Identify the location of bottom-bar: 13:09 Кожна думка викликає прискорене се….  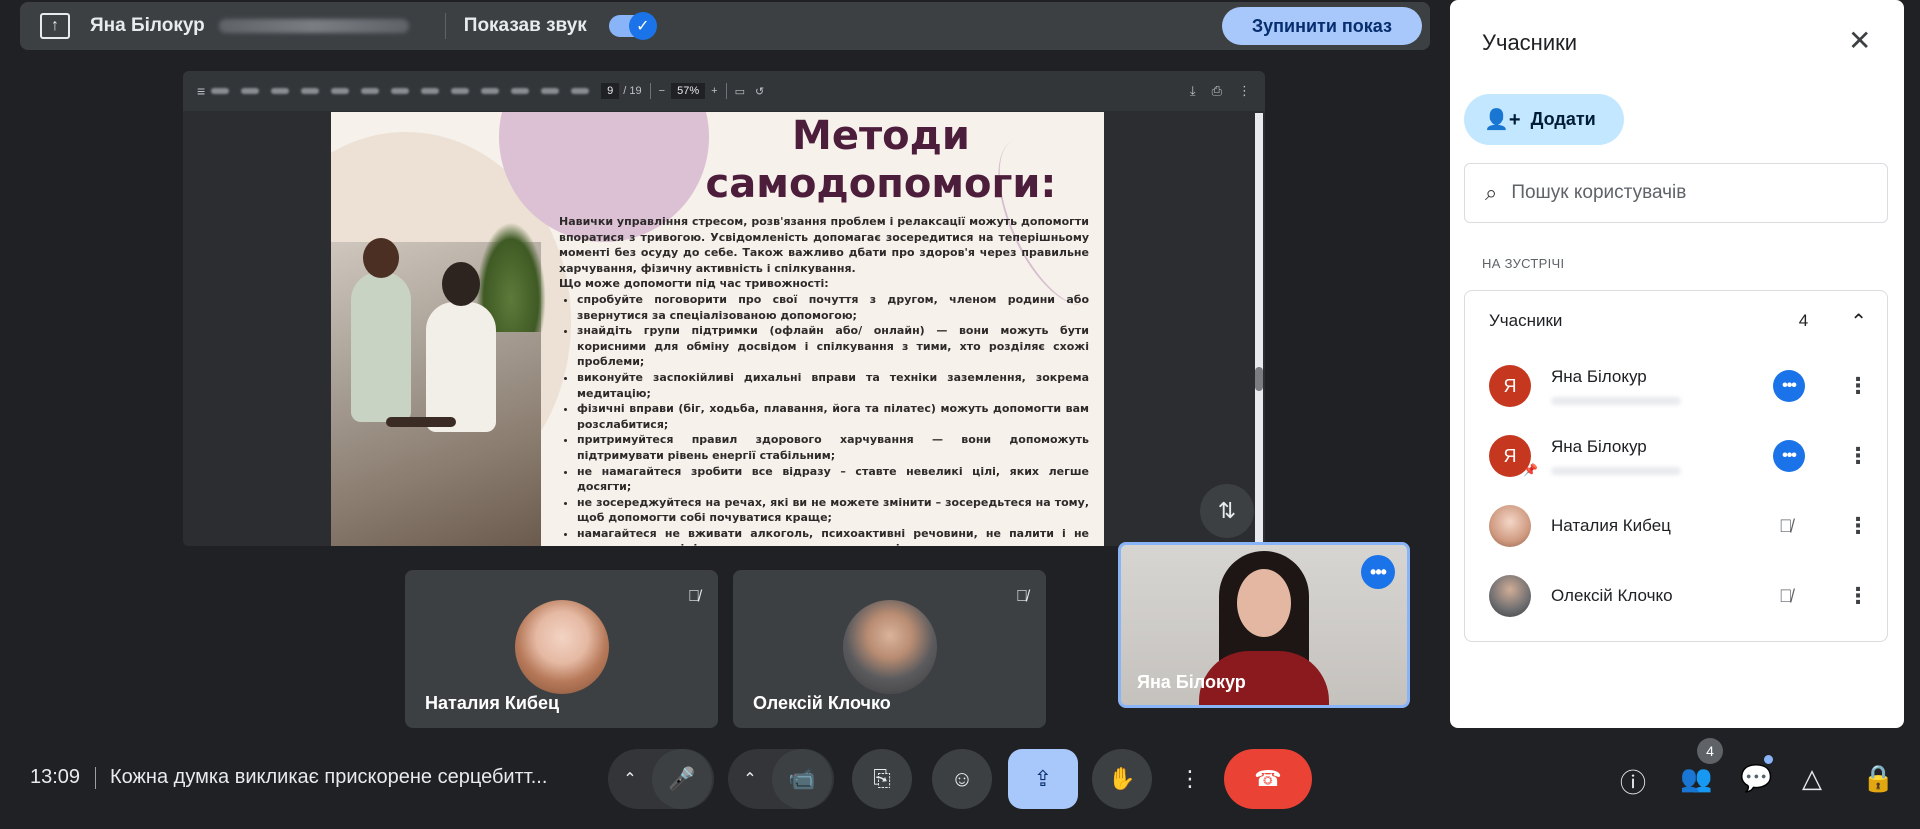
(960, 779).